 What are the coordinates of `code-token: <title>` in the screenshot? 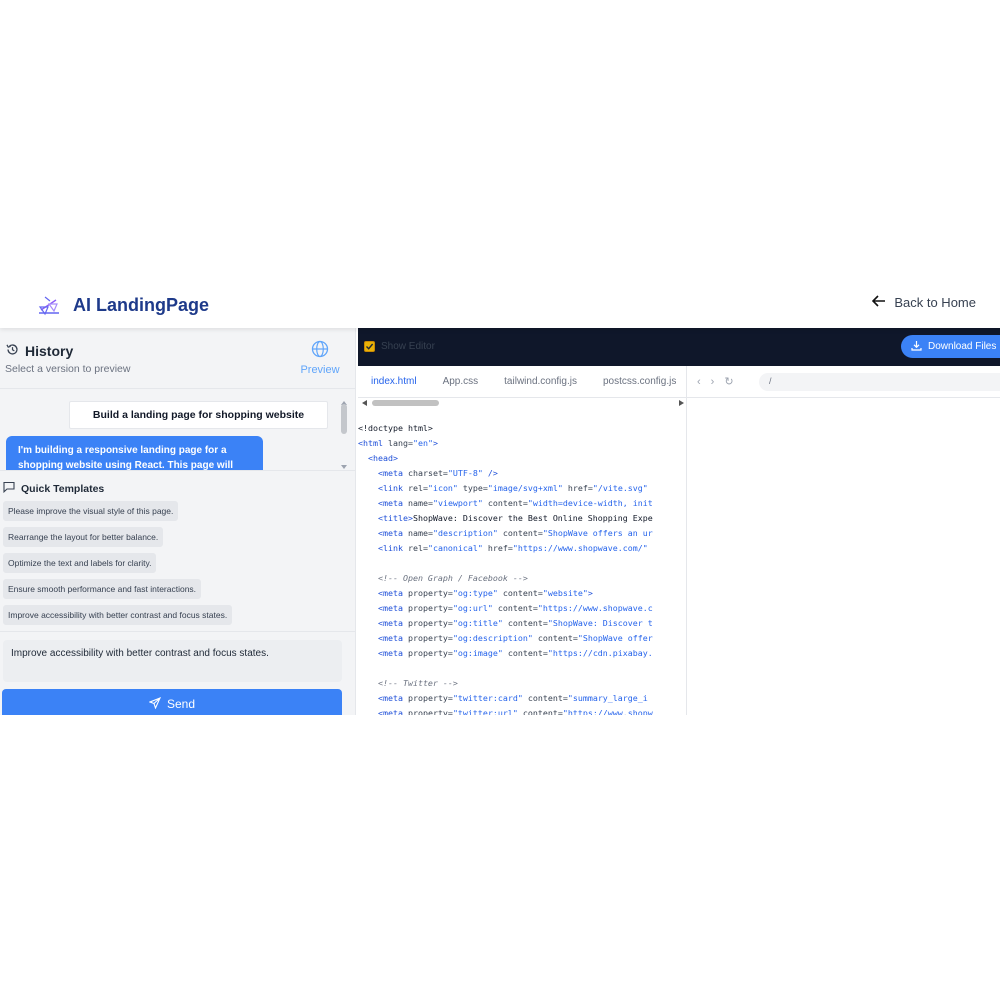 It's located at (395, 518).